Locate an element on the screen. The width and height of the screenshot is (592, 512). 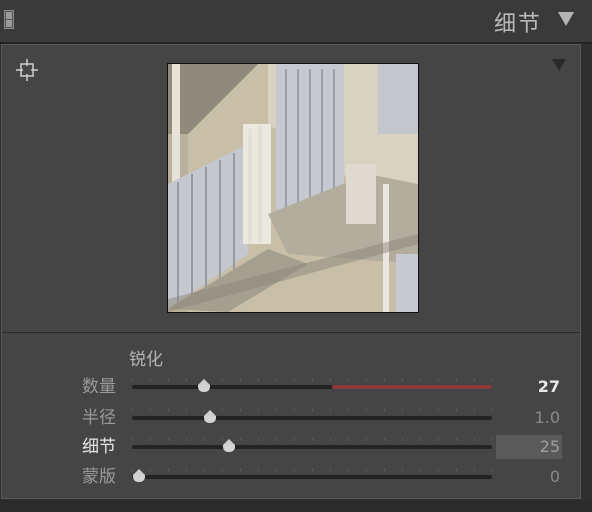
slider-label: 数量 is located at coordinates (99, 387).